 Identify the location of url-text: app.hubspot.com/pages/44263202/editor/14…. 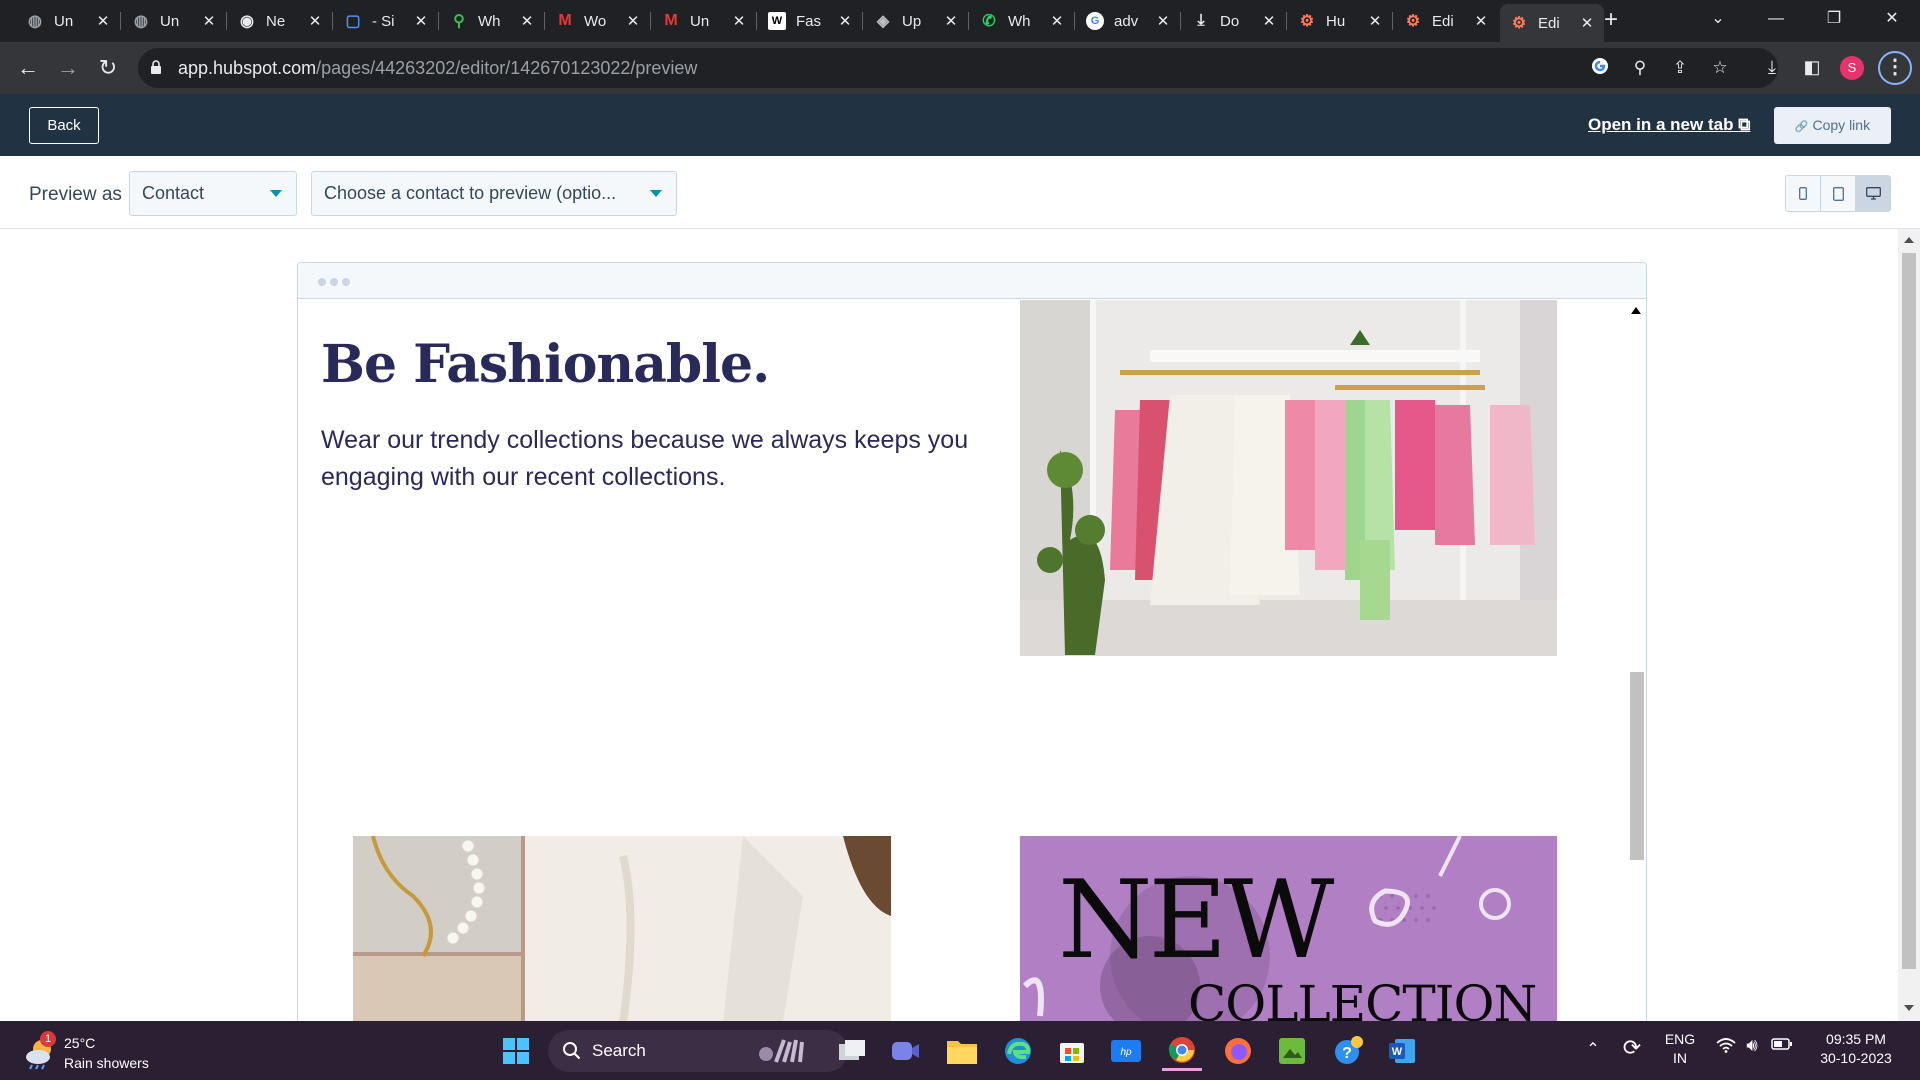
(437, 68).